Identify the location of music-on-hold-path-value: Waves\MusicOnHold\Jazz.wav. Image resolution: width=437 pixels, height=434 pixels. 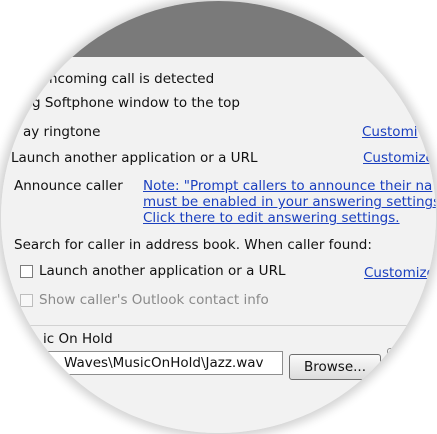
(164, 363).